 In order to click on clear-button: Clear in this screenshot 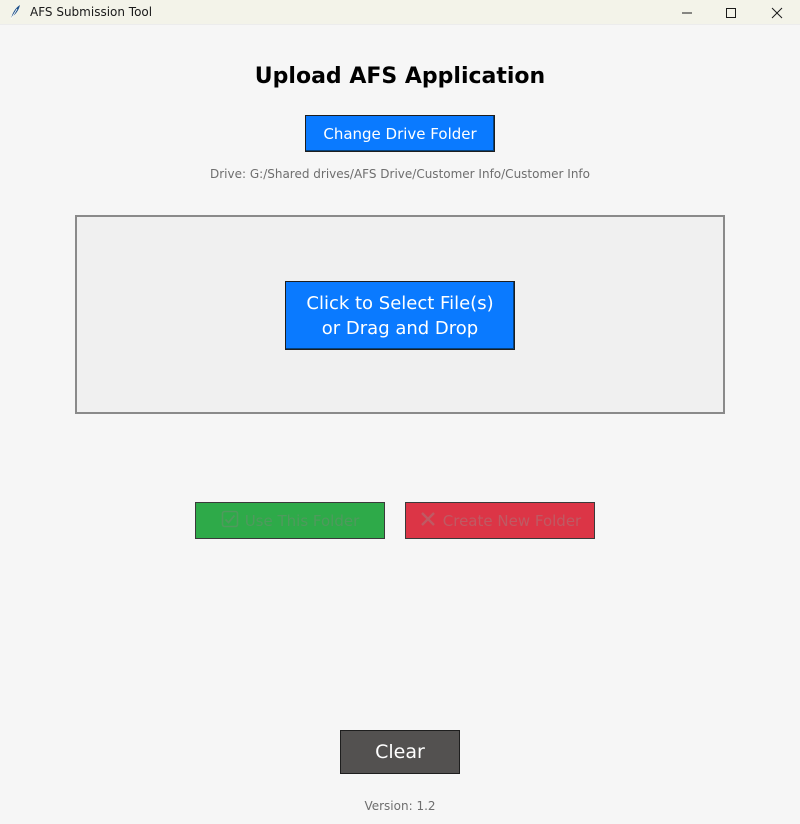, I will do `click(400, 752)`.